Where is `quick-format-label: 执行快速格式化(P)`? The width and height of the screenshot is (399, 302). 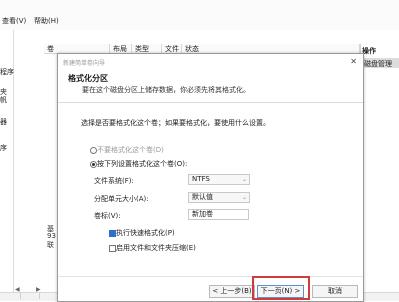 quick-format-label: 执行快速格式化(P) is located at coordinates (145, 233).